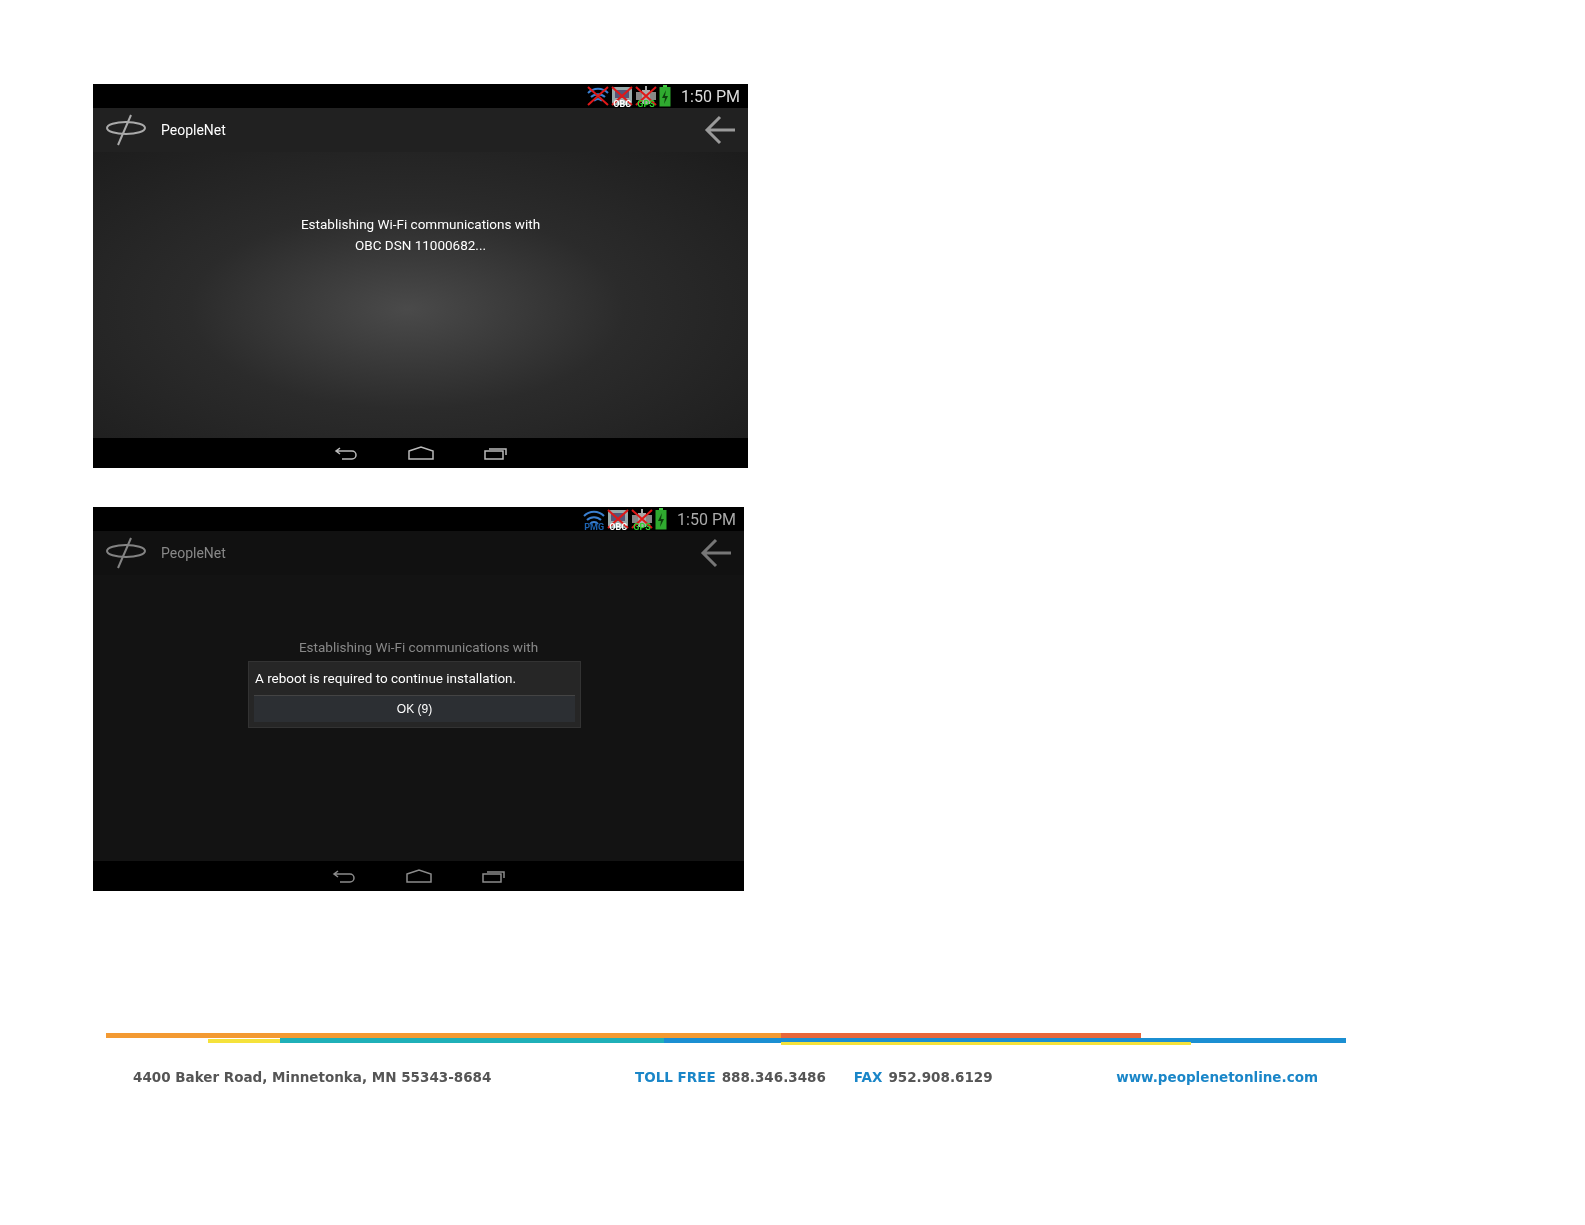 Image resolution: width=1585 pixels, height=1225 pixels. What do you see at coordinates (940, 1077) in the screenshot?
I see `fax-number: 952.908.6129` at bounding box center [940, 1077].